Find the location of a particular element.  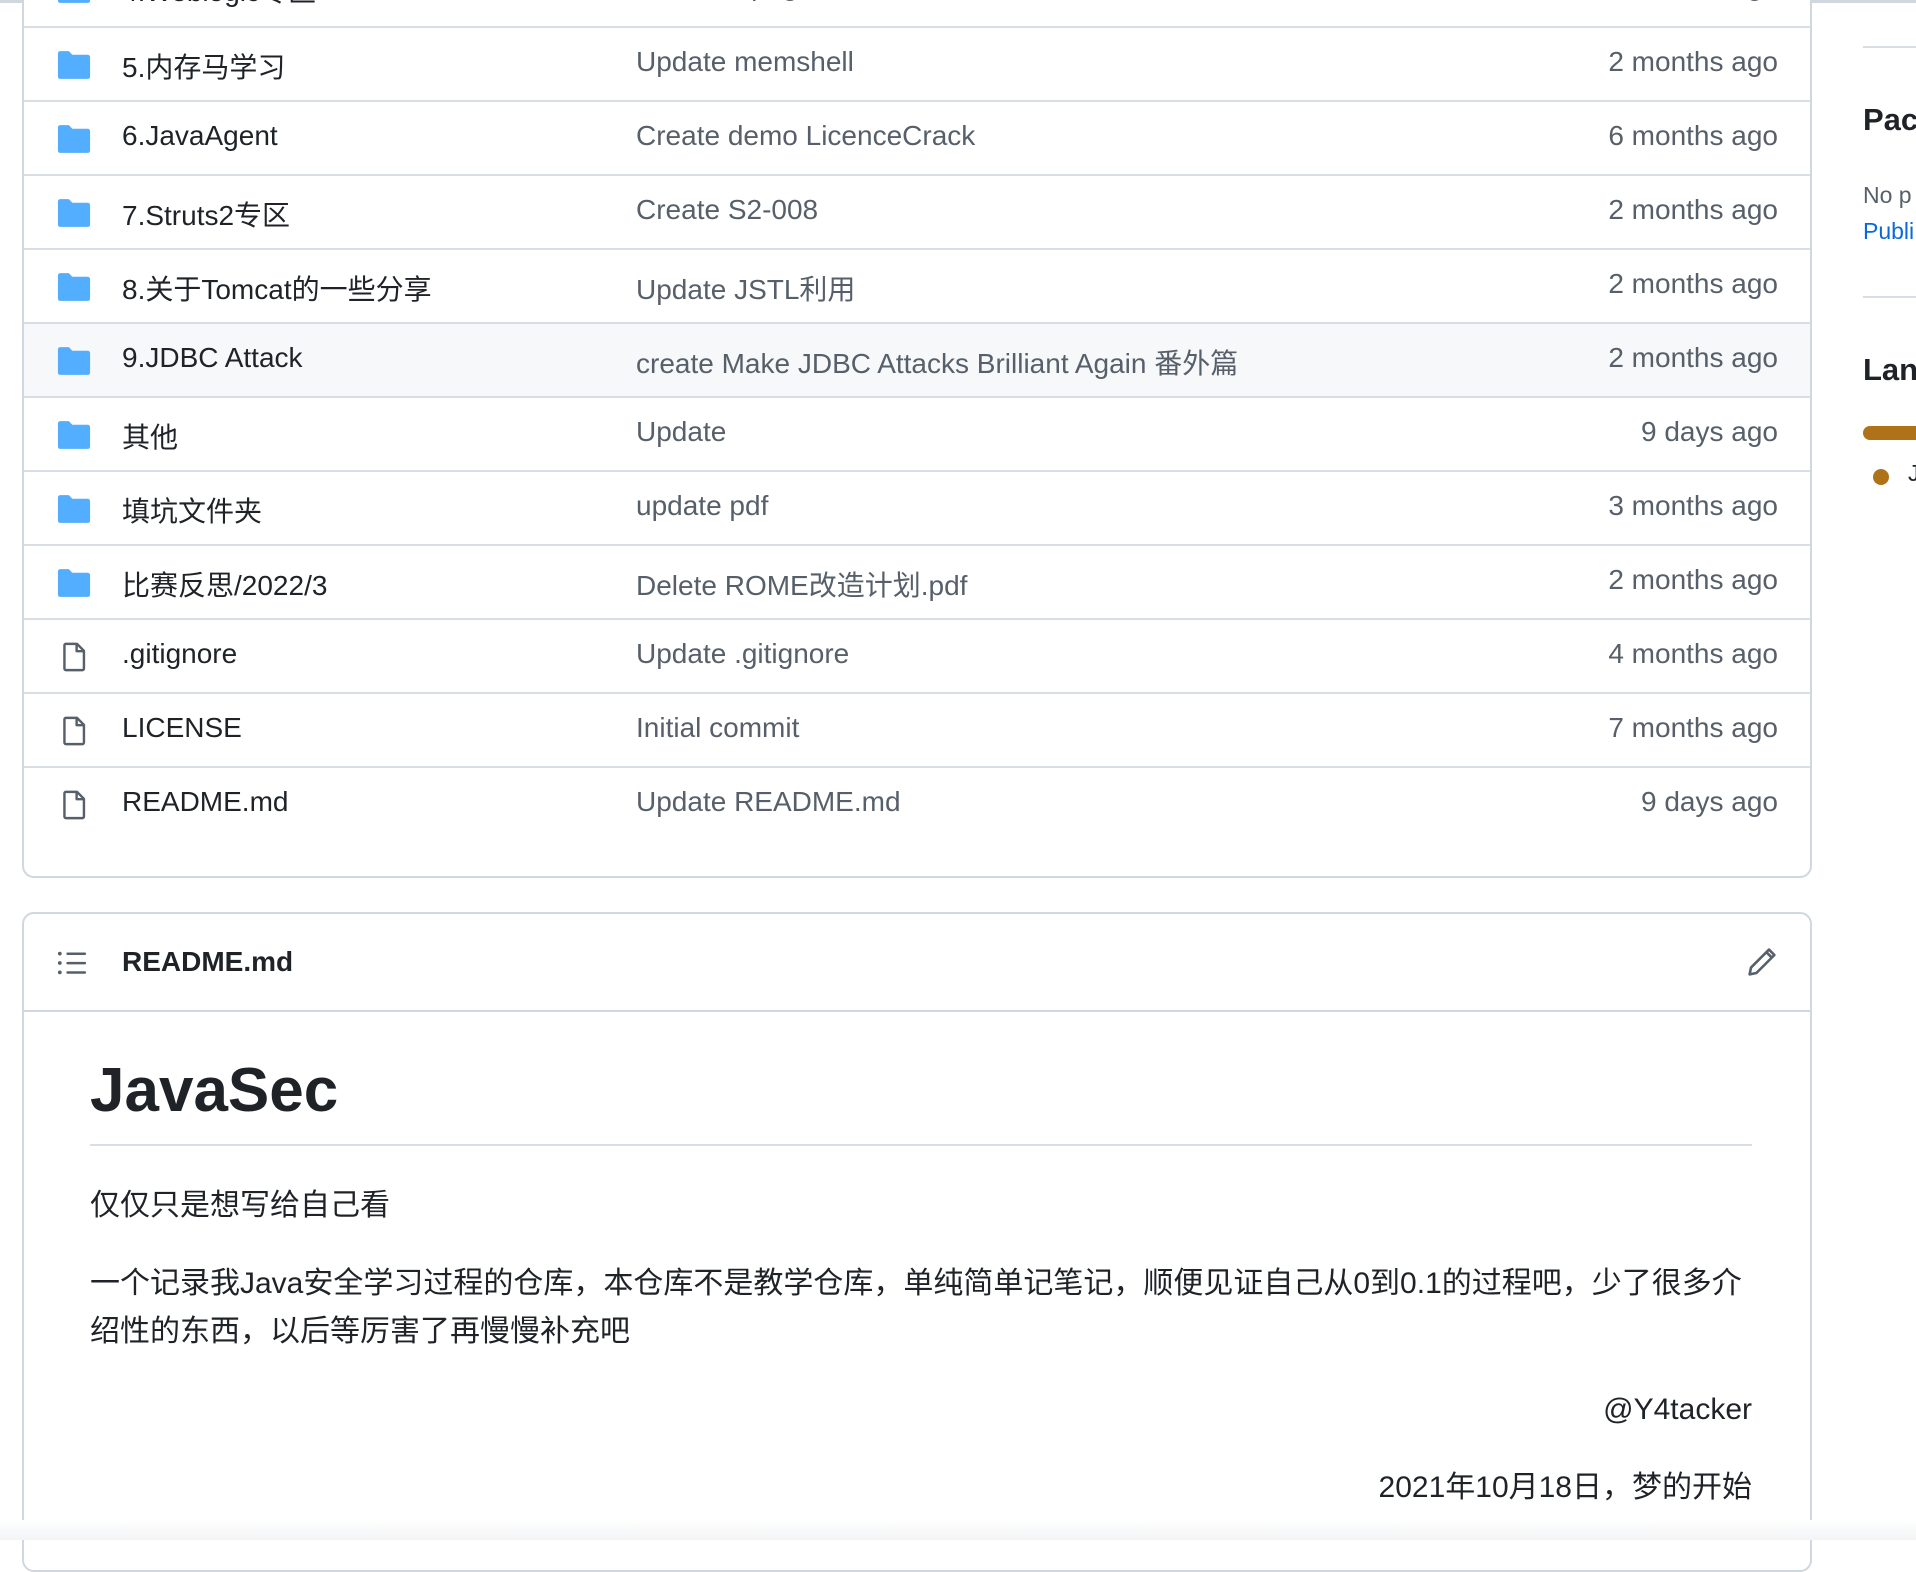

commit-message-link: Initial commit is located at coordinates (717, 728).